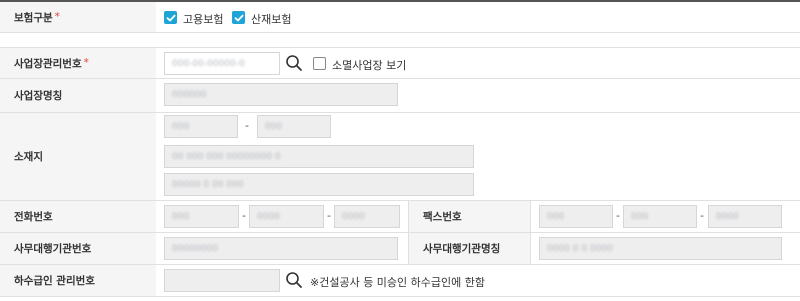 This screenshot has width=800, height=301. Describe the element at coordinates (78, 156) in the screenshot. I see `address-label: 소재지` at that location.